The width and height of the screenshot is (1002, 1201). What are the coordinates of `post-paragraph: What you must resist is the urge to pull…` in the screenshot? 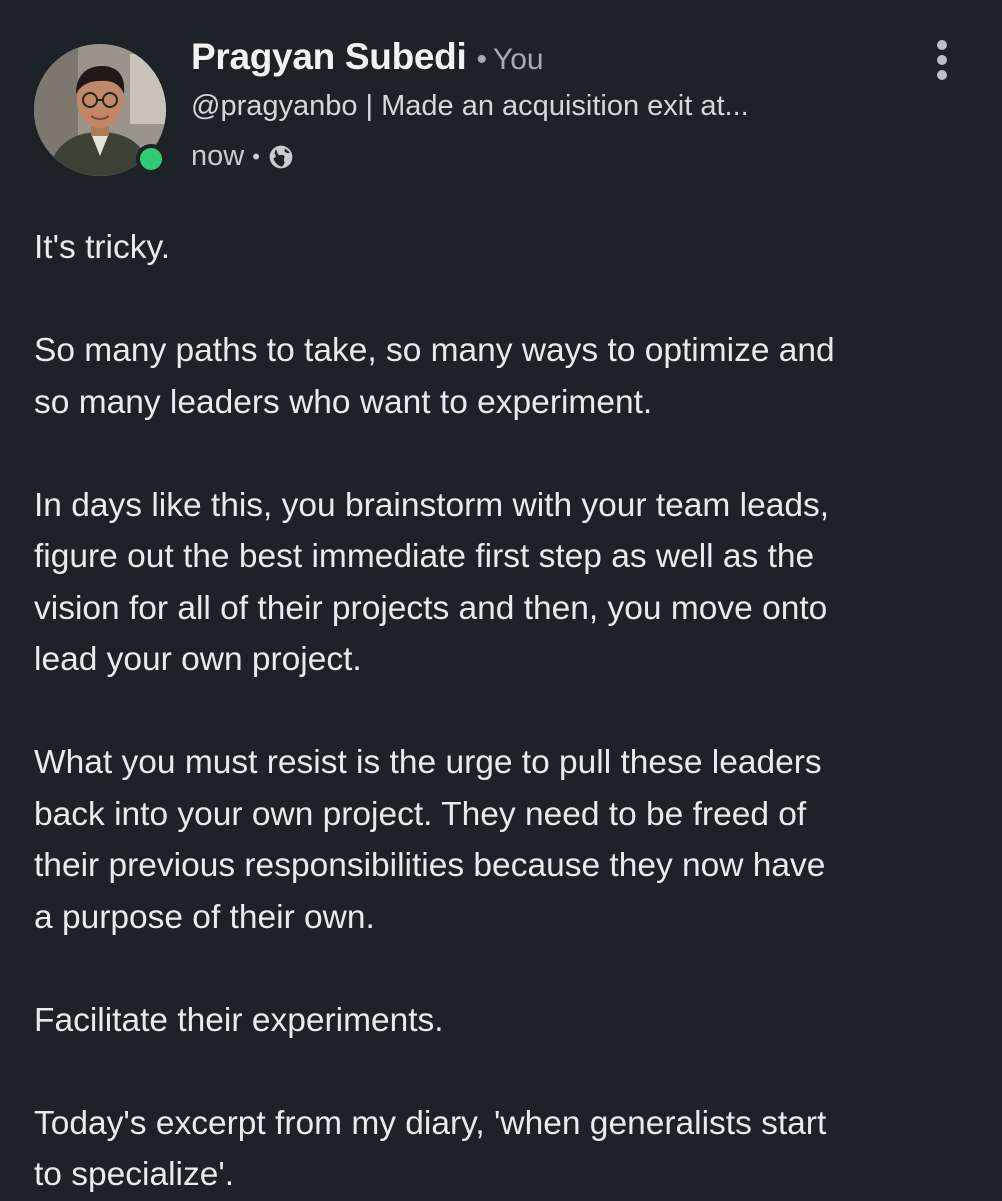 It's located at (430, 840).